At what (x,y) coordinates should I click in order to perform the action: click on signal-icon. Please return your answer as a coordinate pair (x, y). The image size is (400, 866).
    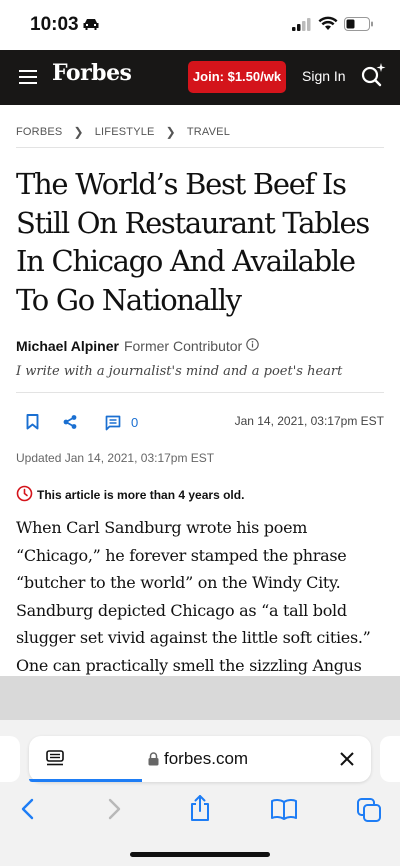
    Looking at the image, I should click on (302, 27).